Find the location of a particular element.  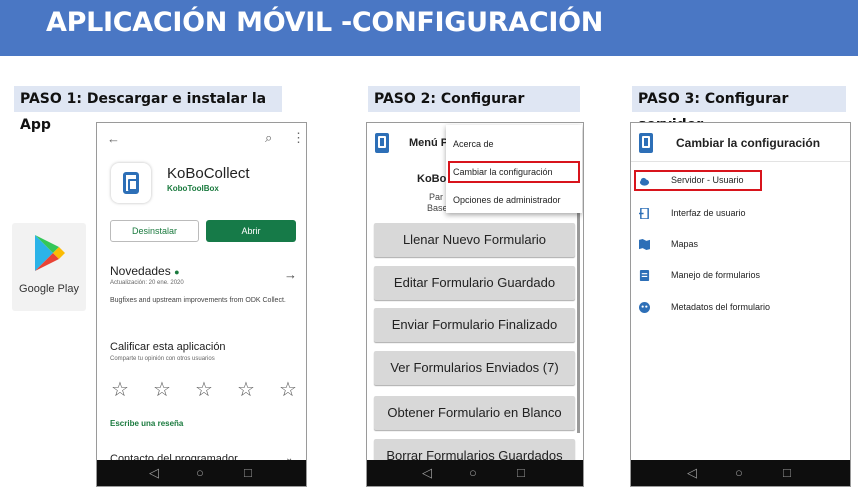

kobocollect-app-icon is located at coordinates (131, 183).